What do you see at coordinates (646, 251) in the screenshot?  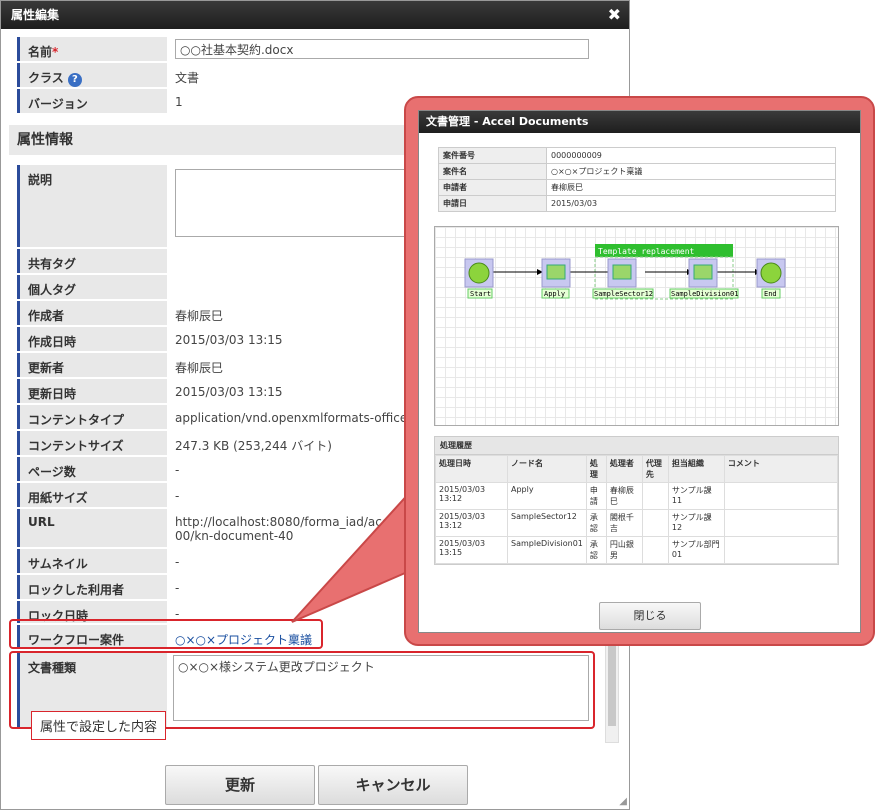 I see `group-label: Template replacement` at bounding box center [646, 251].